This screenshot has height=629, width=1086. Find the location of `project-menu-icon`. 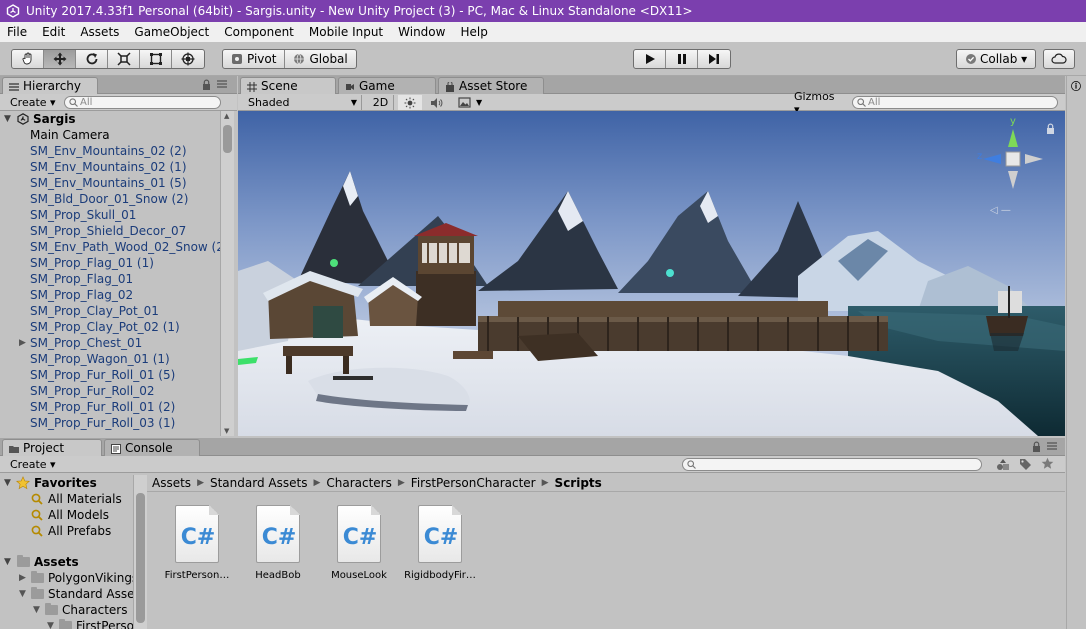

project-menu-icon is located at coordinates (1052, 447).